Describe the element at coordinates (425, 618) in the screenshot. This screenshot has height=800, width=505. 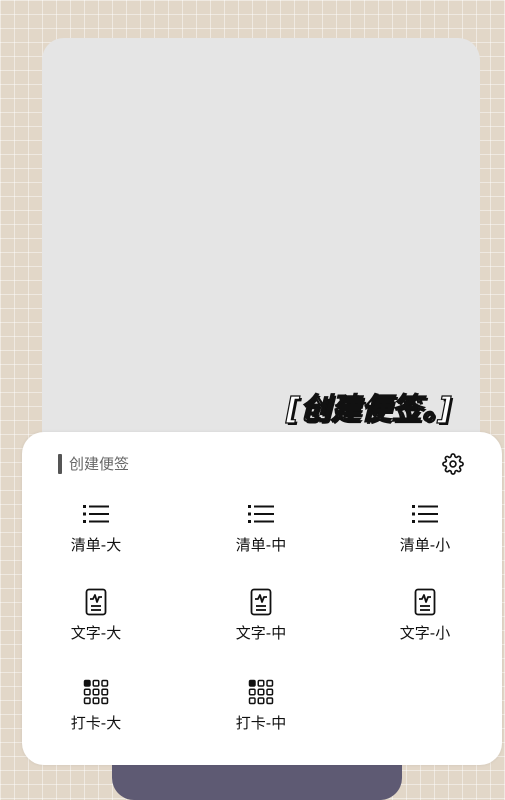
I see `tile-text-small: 文字-小` at that location.